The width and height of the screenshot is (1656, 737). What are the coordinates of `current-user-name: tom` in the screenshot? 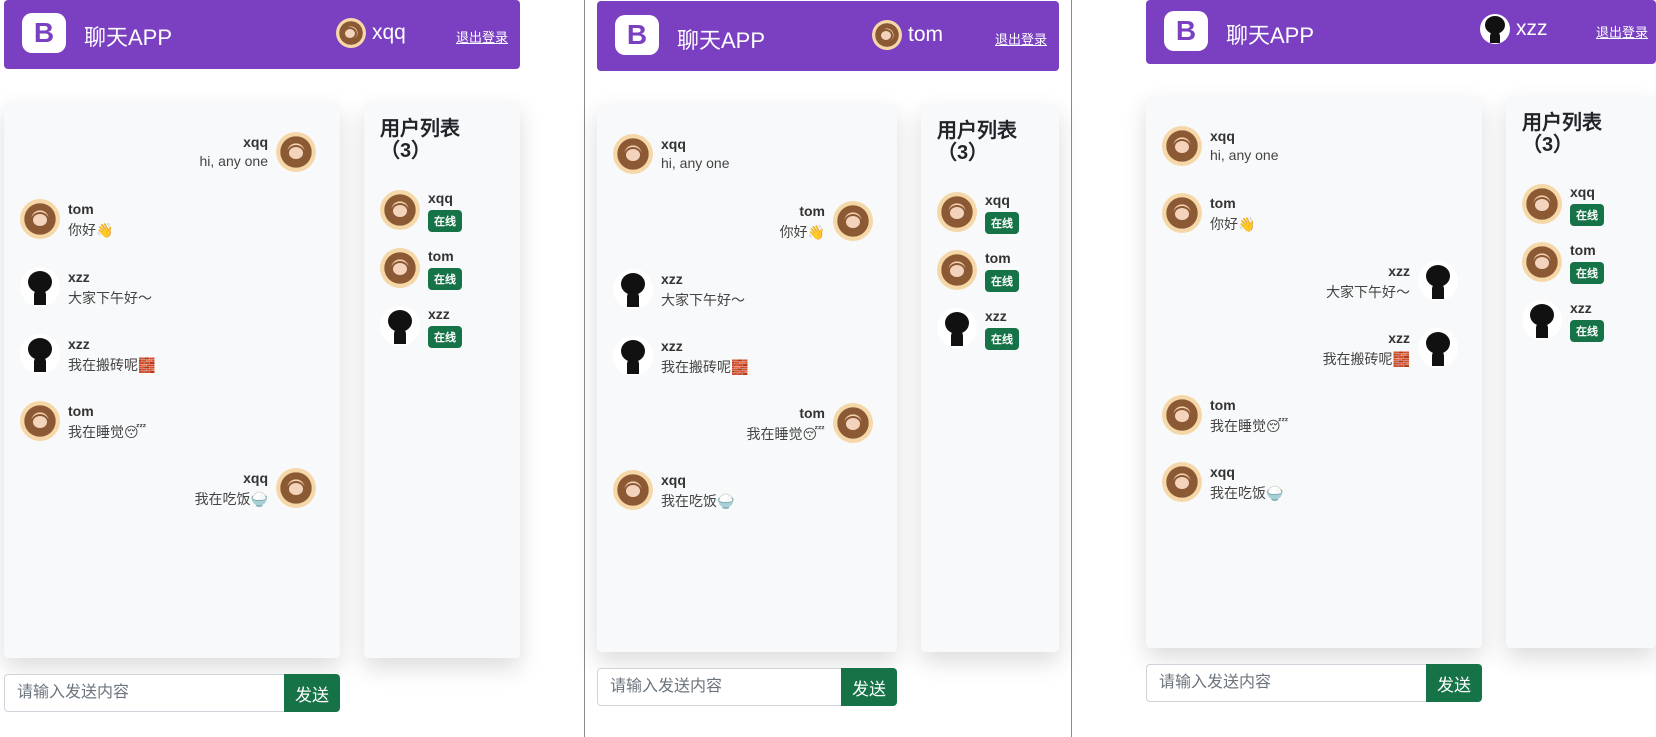 It's located at (926, 34).